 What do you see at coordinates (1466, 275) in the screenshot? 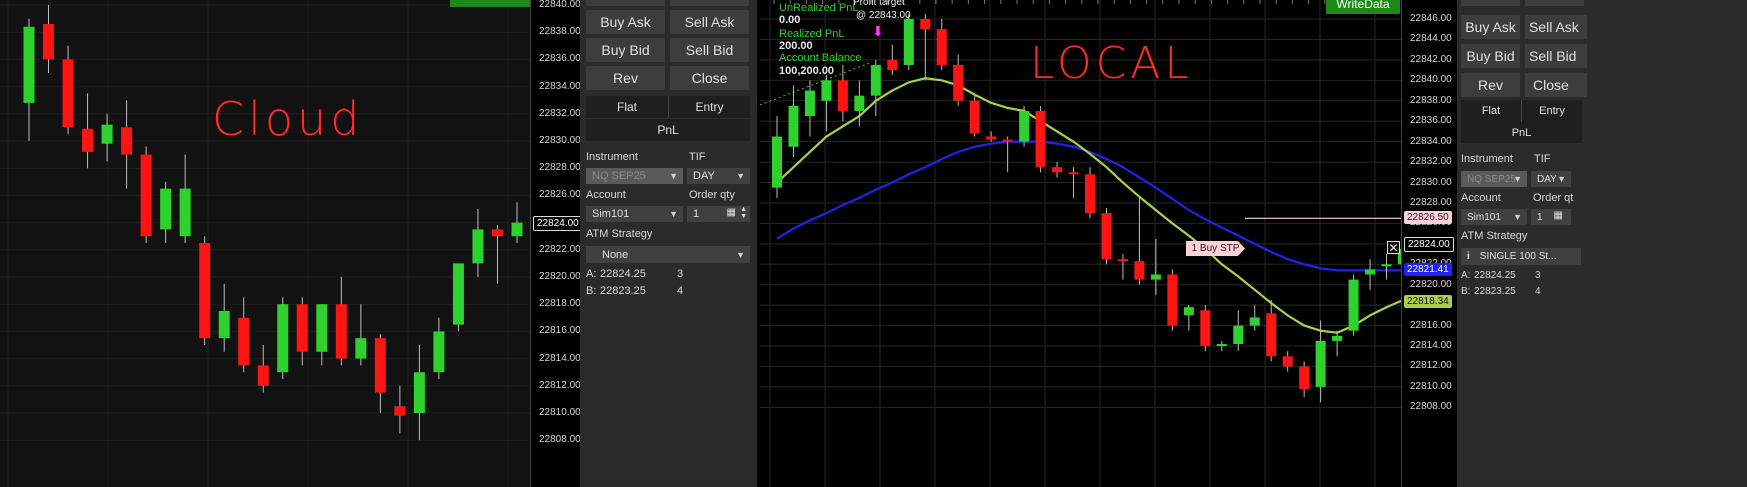
I see `local-ask-label: A:` at bounding box center [1466, 275].